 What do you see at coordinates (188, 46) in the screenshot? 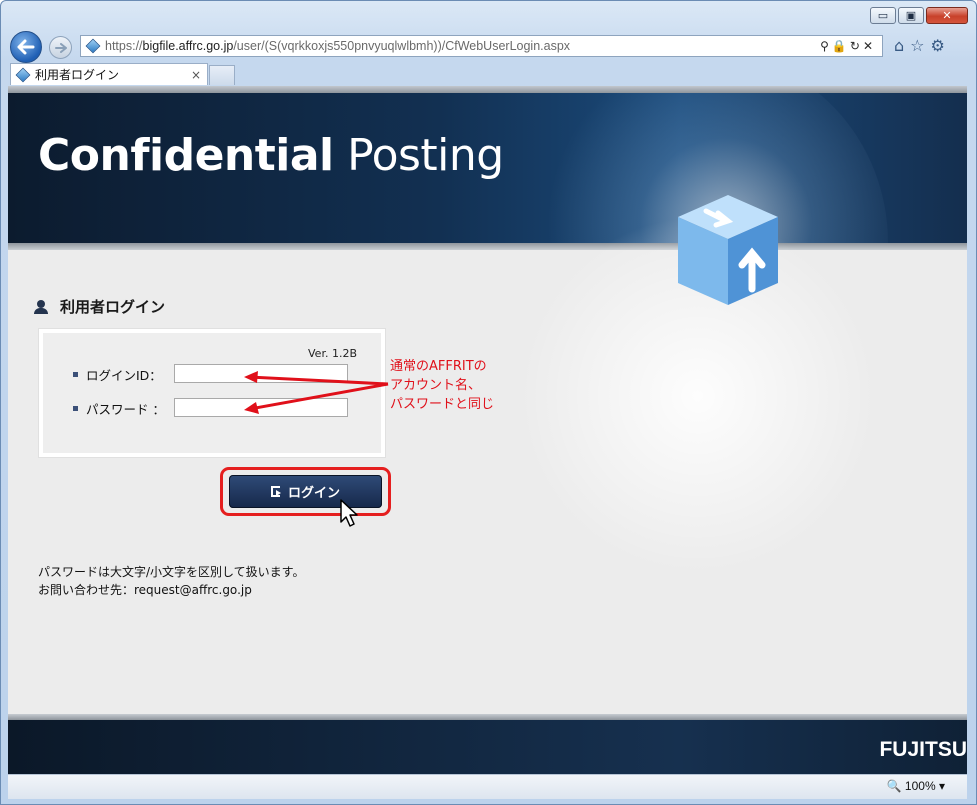
I see `url-host: bigfile.affrc.go.jp` at bounding box center [188, 46].